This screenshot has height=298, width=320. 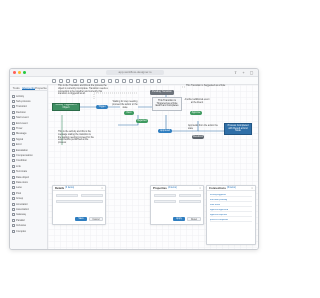 What do you see at coordinates (152, 81) in the screenshot?
I see `layers-icon` at bounding box center [152, 81].